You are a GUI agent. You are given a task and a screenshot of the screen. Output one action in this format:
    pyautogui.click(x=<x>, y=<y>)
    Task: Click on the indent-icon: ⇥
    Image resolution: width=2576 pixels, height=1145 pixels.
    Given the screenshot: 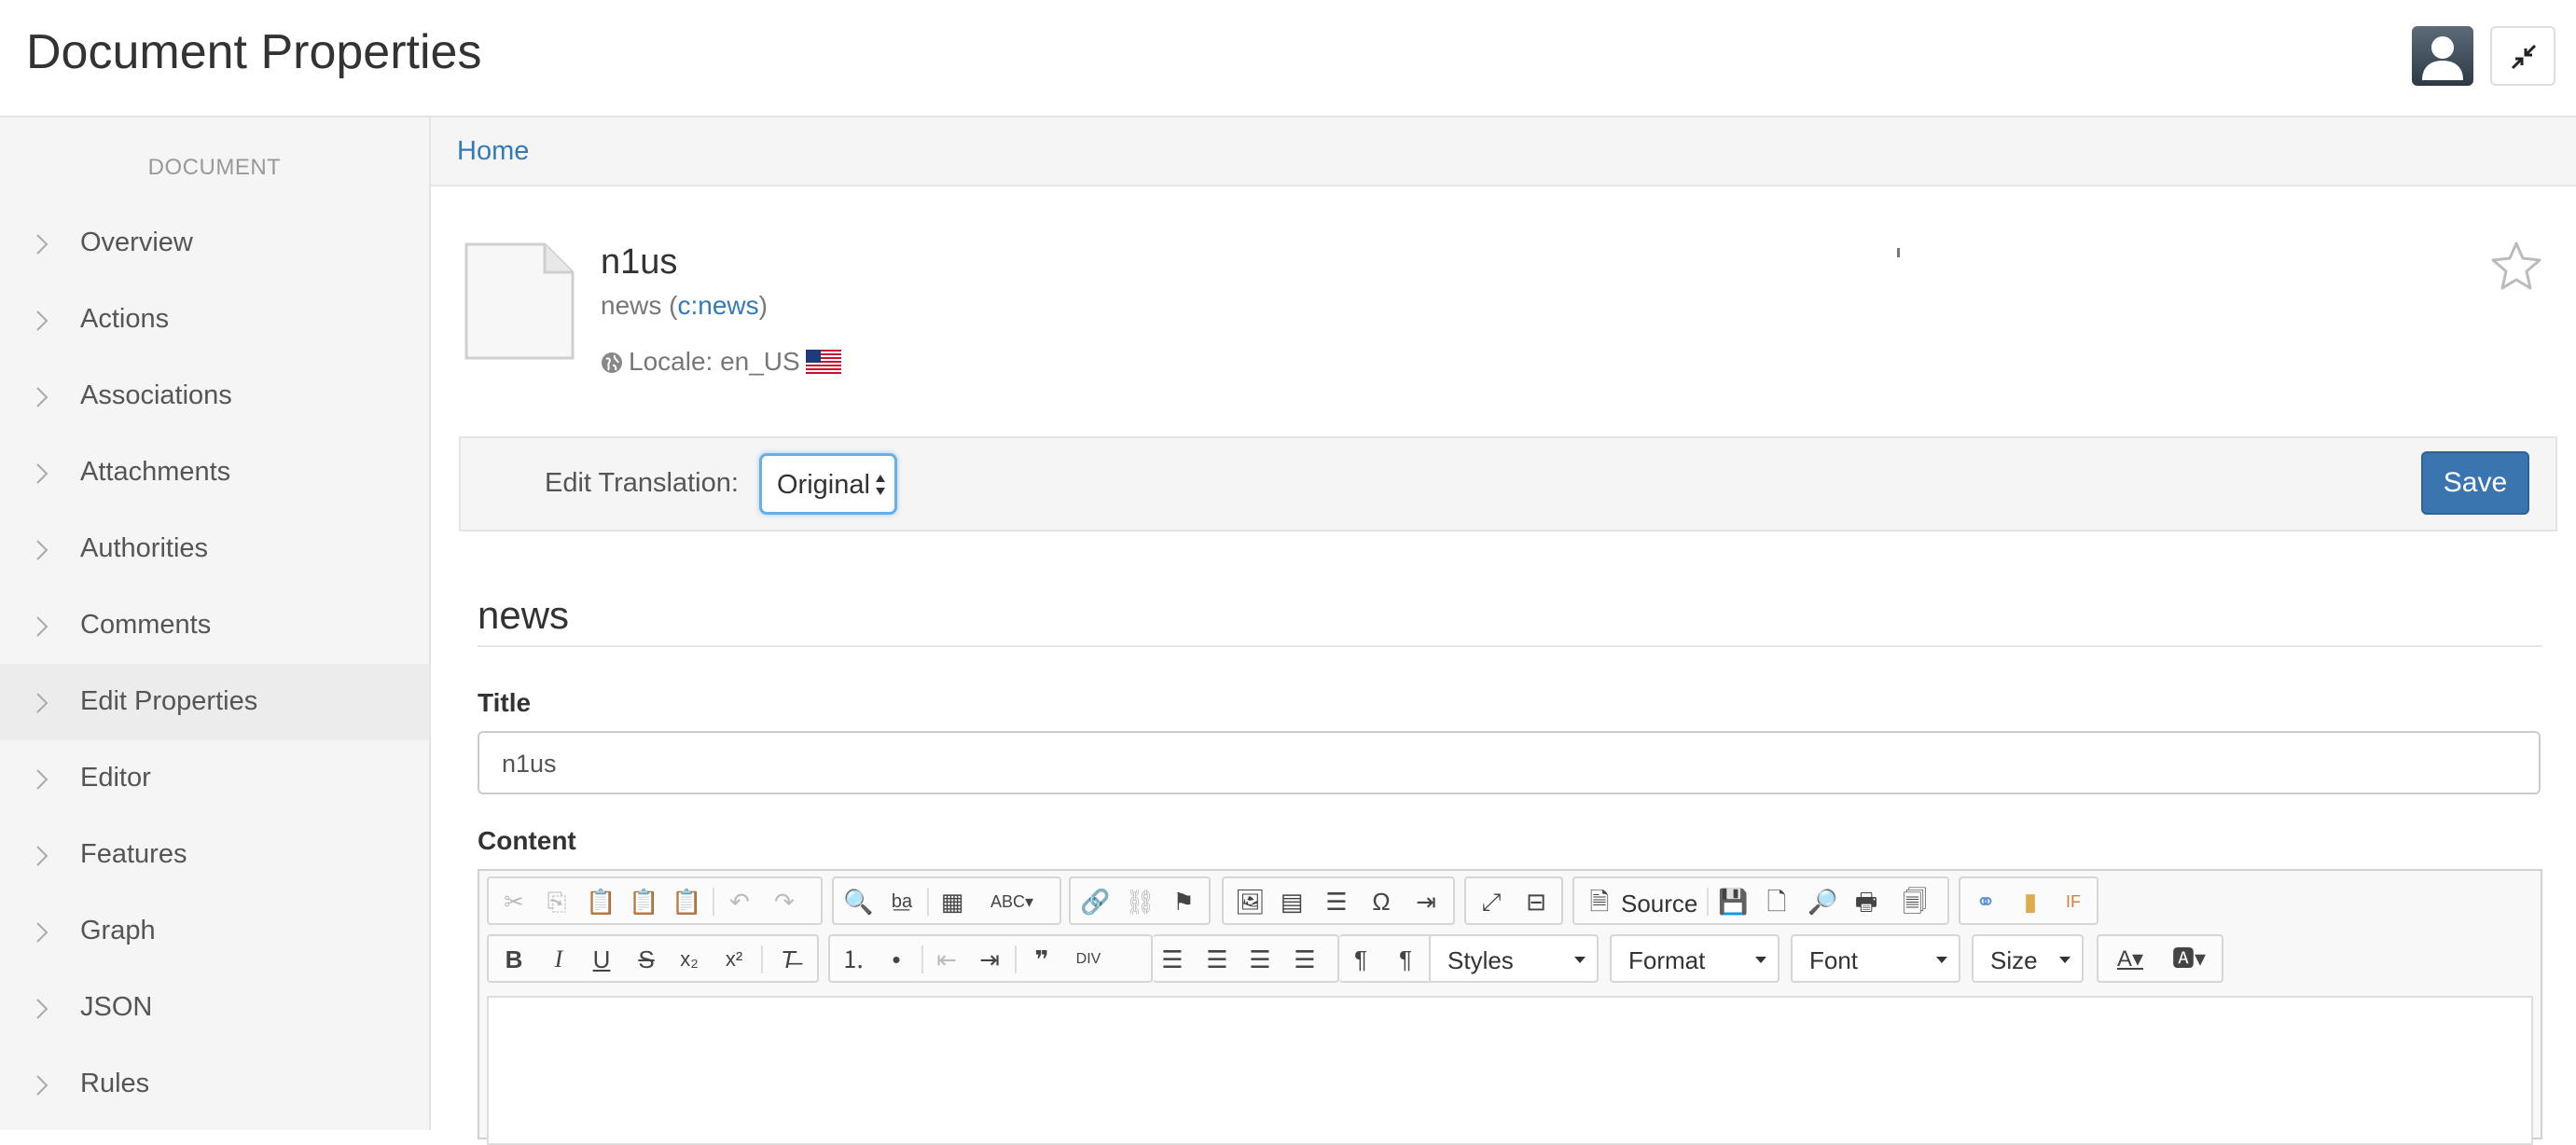 What is the action you would take?
    pyautogui.click(x=990, y=959)
    